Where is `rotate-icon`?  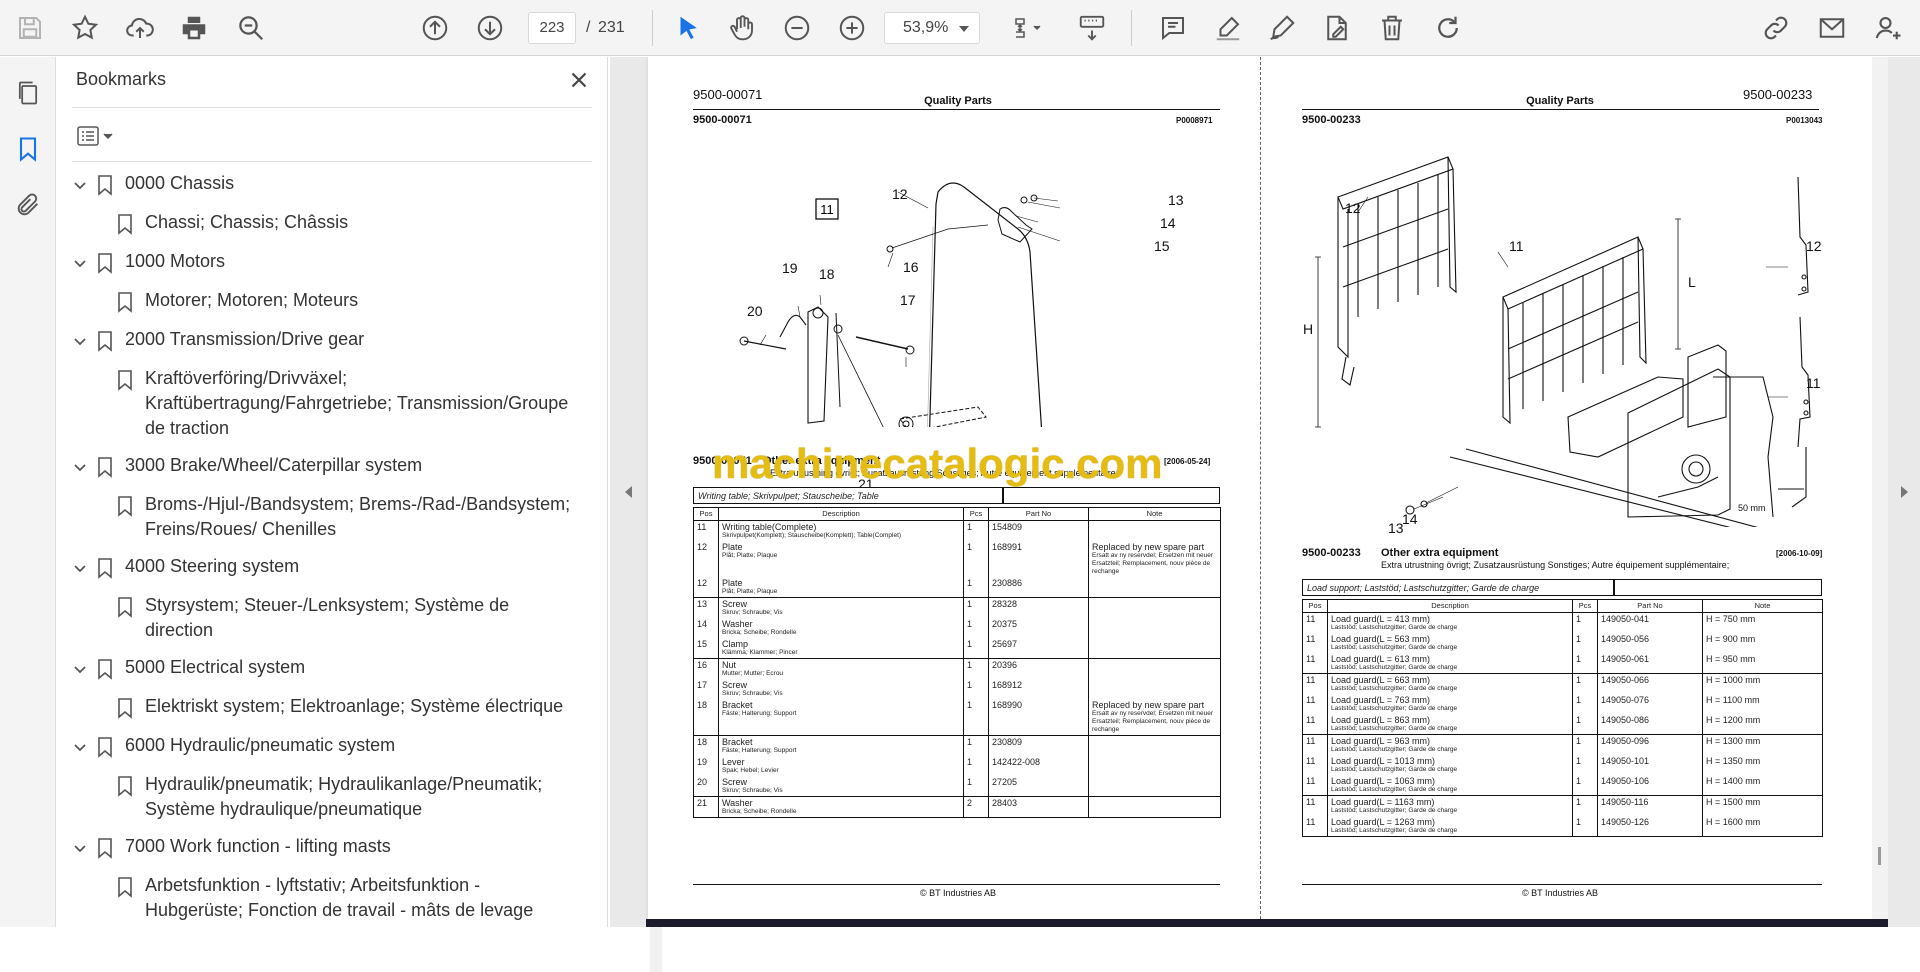 rotate-icon is located at coordinates (1448, 28).